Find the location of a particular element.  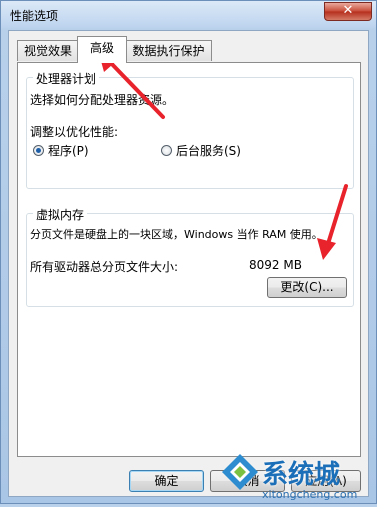

background-services-radio is located at coordinates (166, 150).